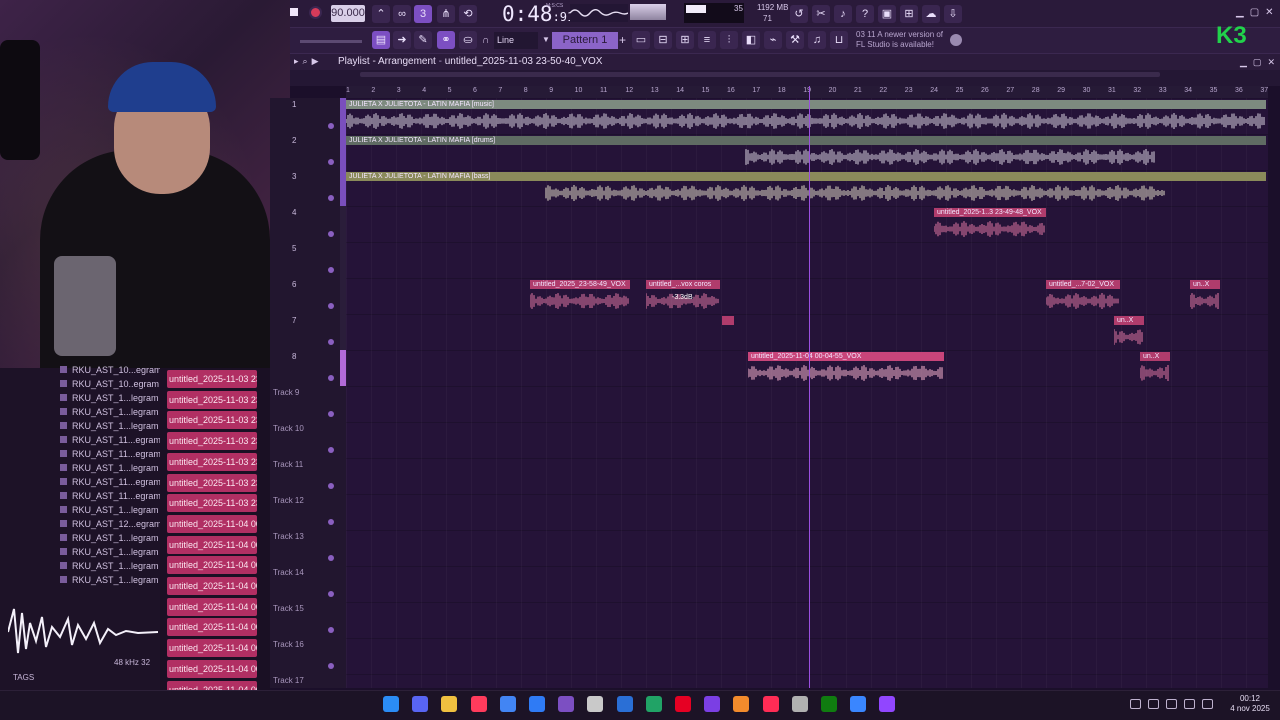 Image resolution: width=1280 pixels, height=720 pixels. Describe the element at coordinates (478, 704) in the screenshot. I see `music-app-icon` at that location.